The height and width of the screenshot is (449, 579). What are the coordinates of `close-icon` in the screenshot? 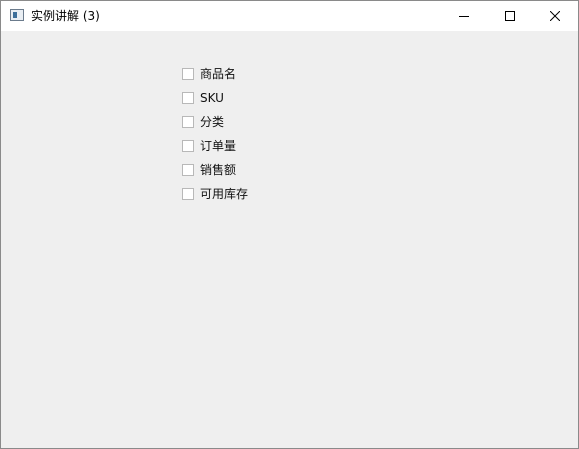 It's located at (555, 16).